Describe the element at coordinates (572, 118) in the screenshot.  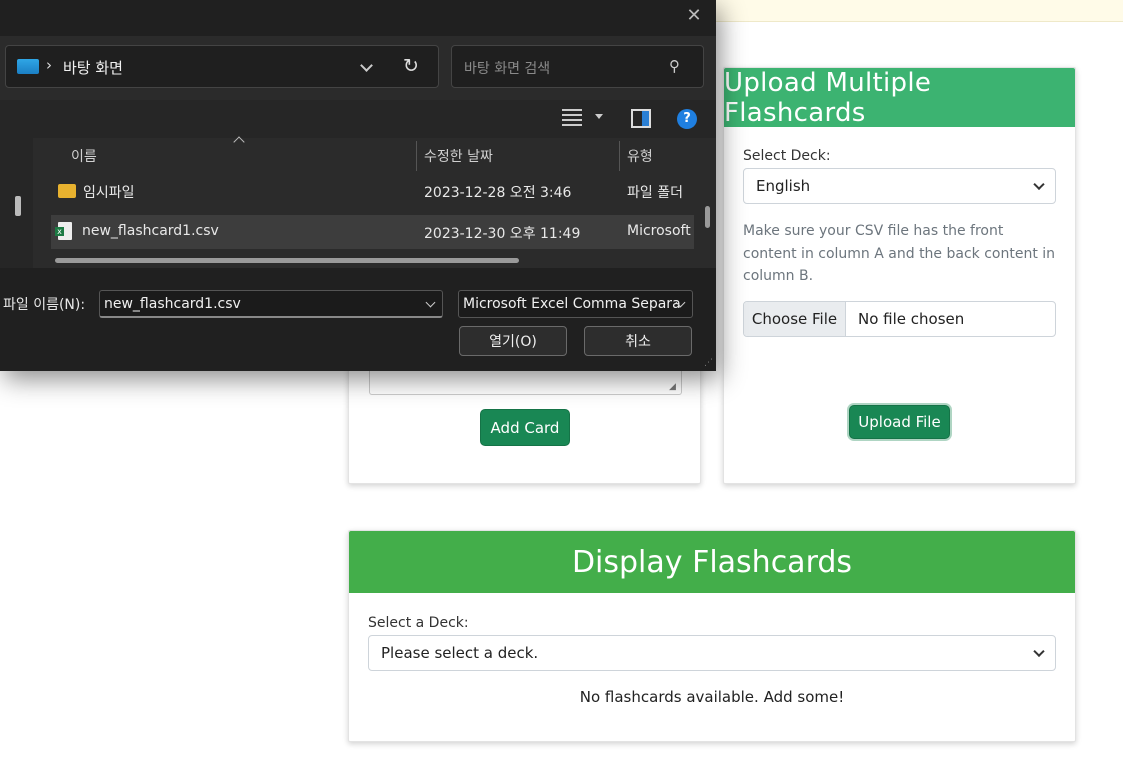
I see `view-options-icon` at that location.